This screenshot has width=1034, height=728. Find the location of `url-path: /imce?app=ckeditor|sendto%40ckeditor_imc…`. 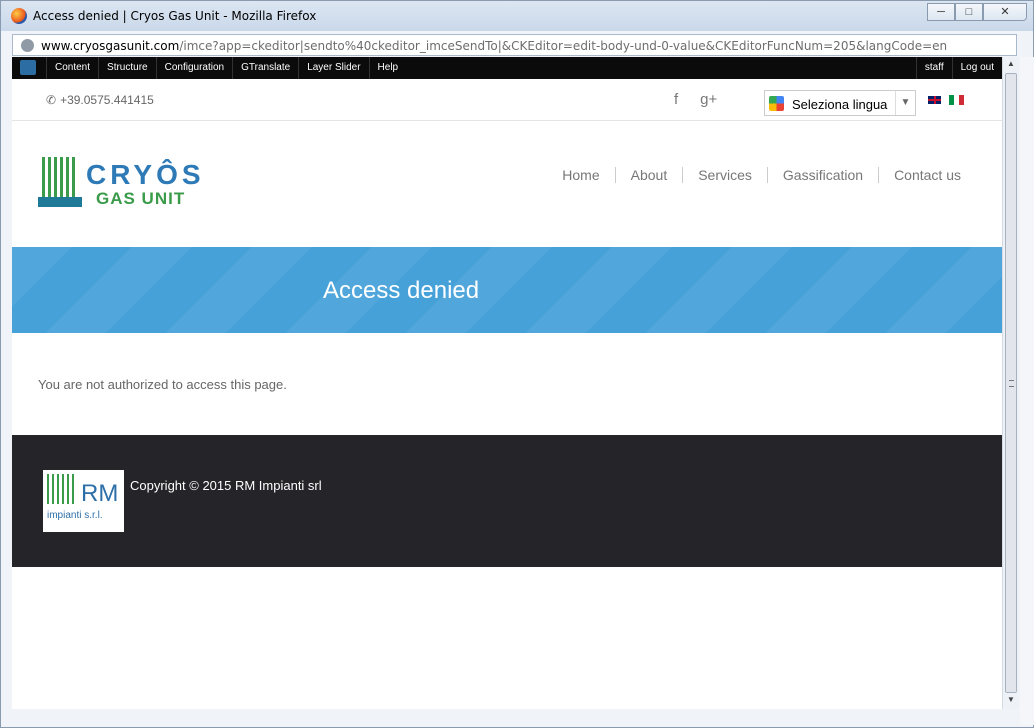

url-path: /imce?app=ckeditor|sendto%40ckeditor_imc… is located at coordinates (563, 46).